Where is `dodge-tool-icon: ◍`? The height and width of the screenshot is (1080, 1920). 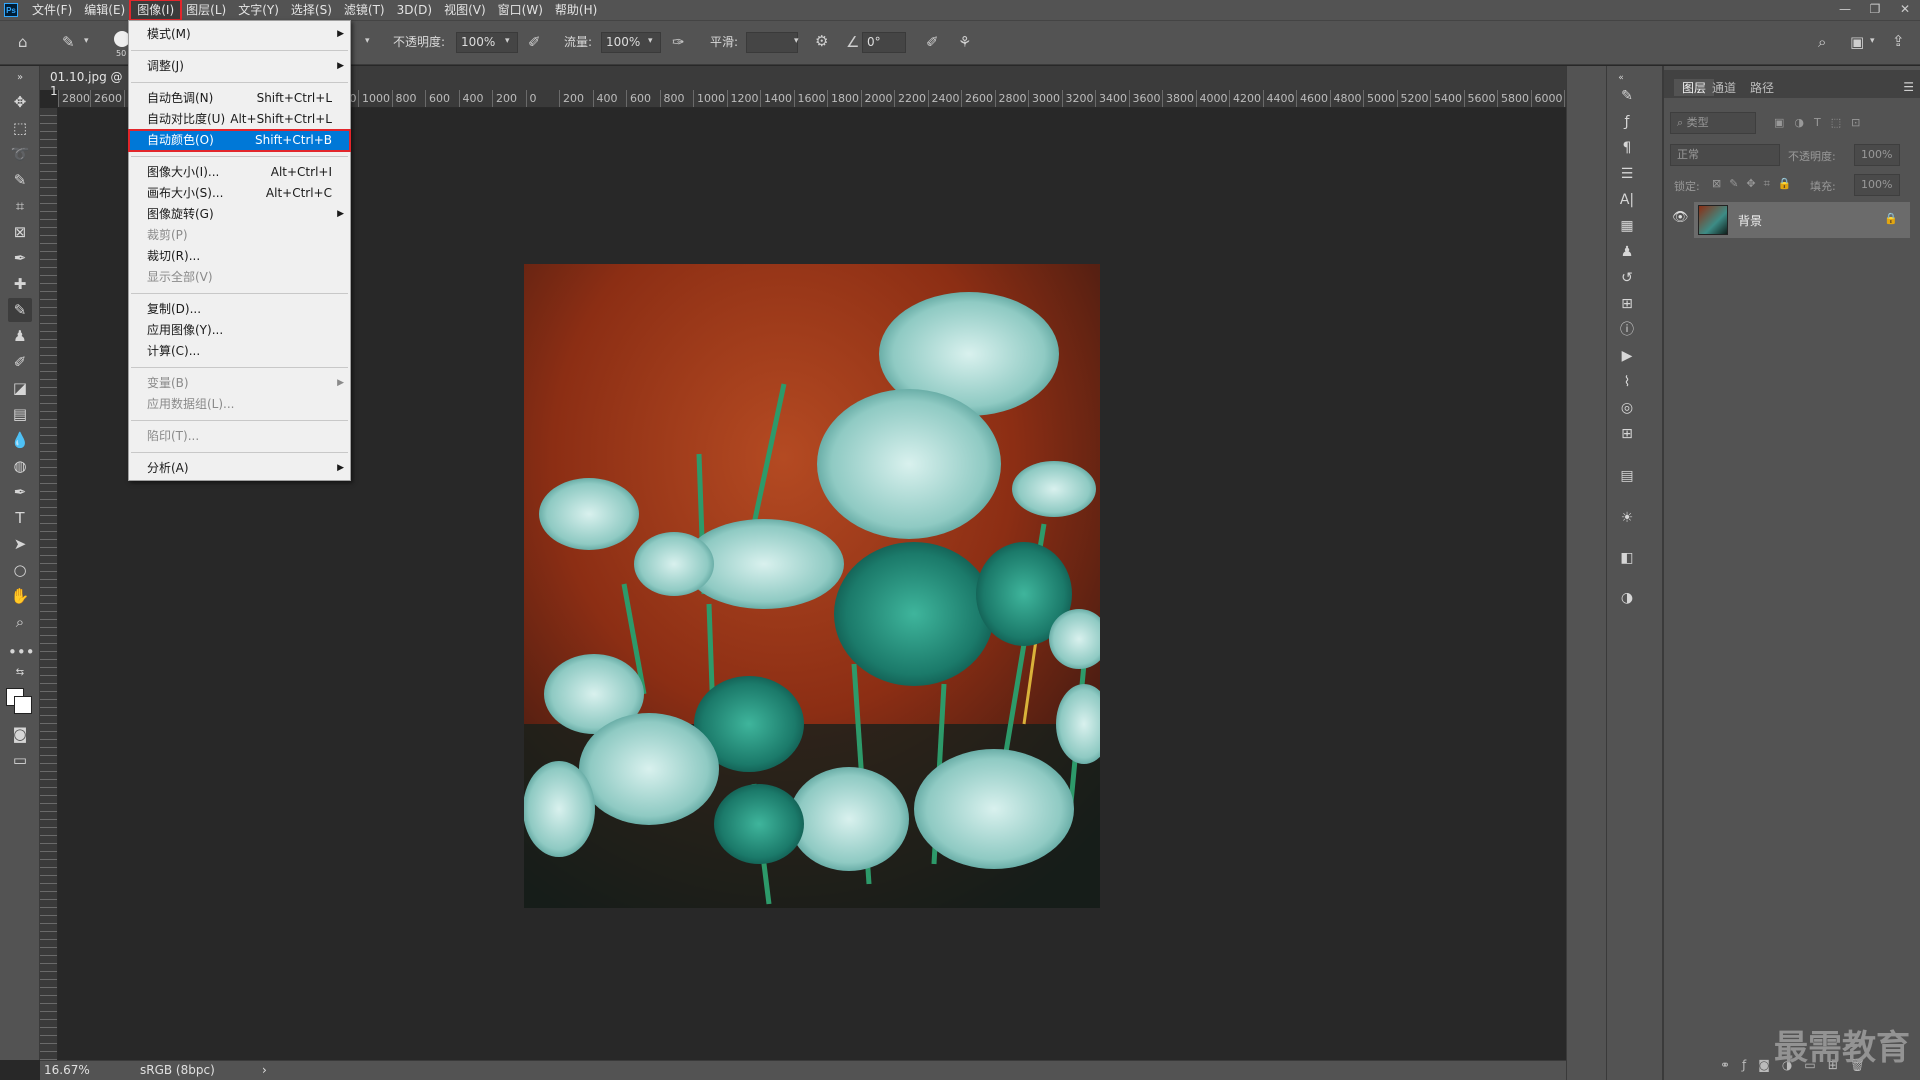 dodge-tool-icon: ◍ is located at coordinates (20, 466).